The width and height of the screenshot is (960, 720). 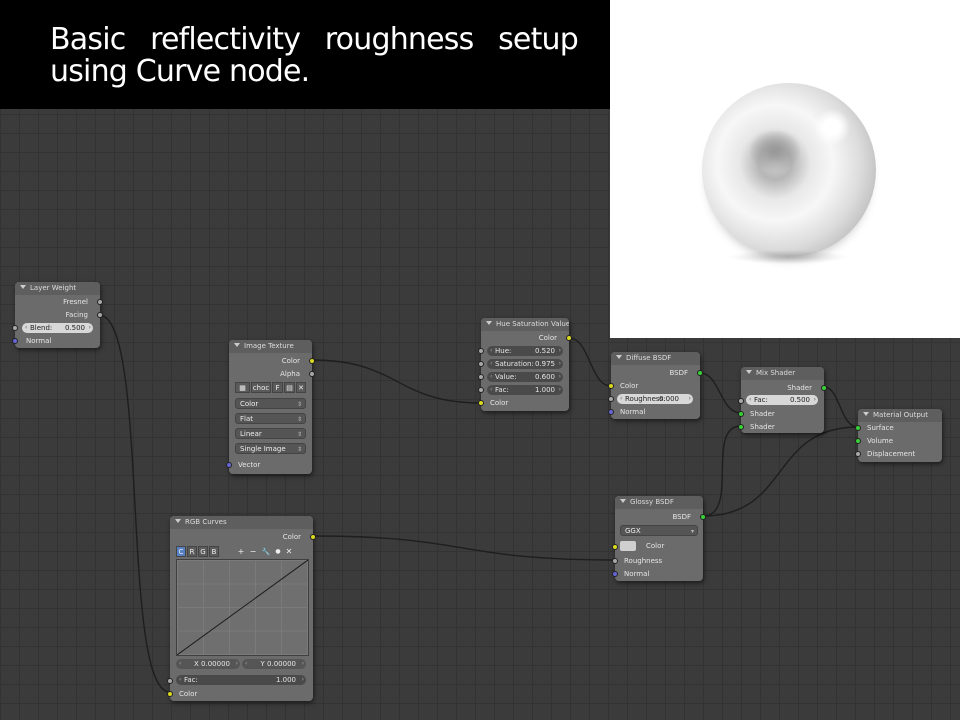 I want to click on saturation-field: ‹ Saturation: 0.975 ›, so click(x=525, y=364).